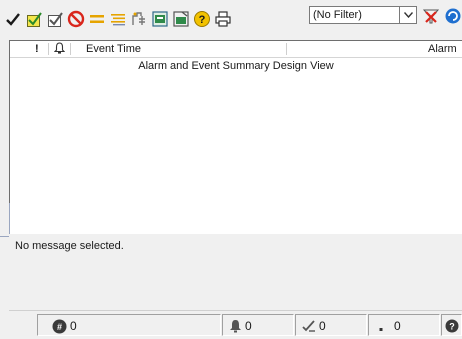 This screenshot has width=462, height=339. I want to click on acknowledge-all-button, so click(34, 19).